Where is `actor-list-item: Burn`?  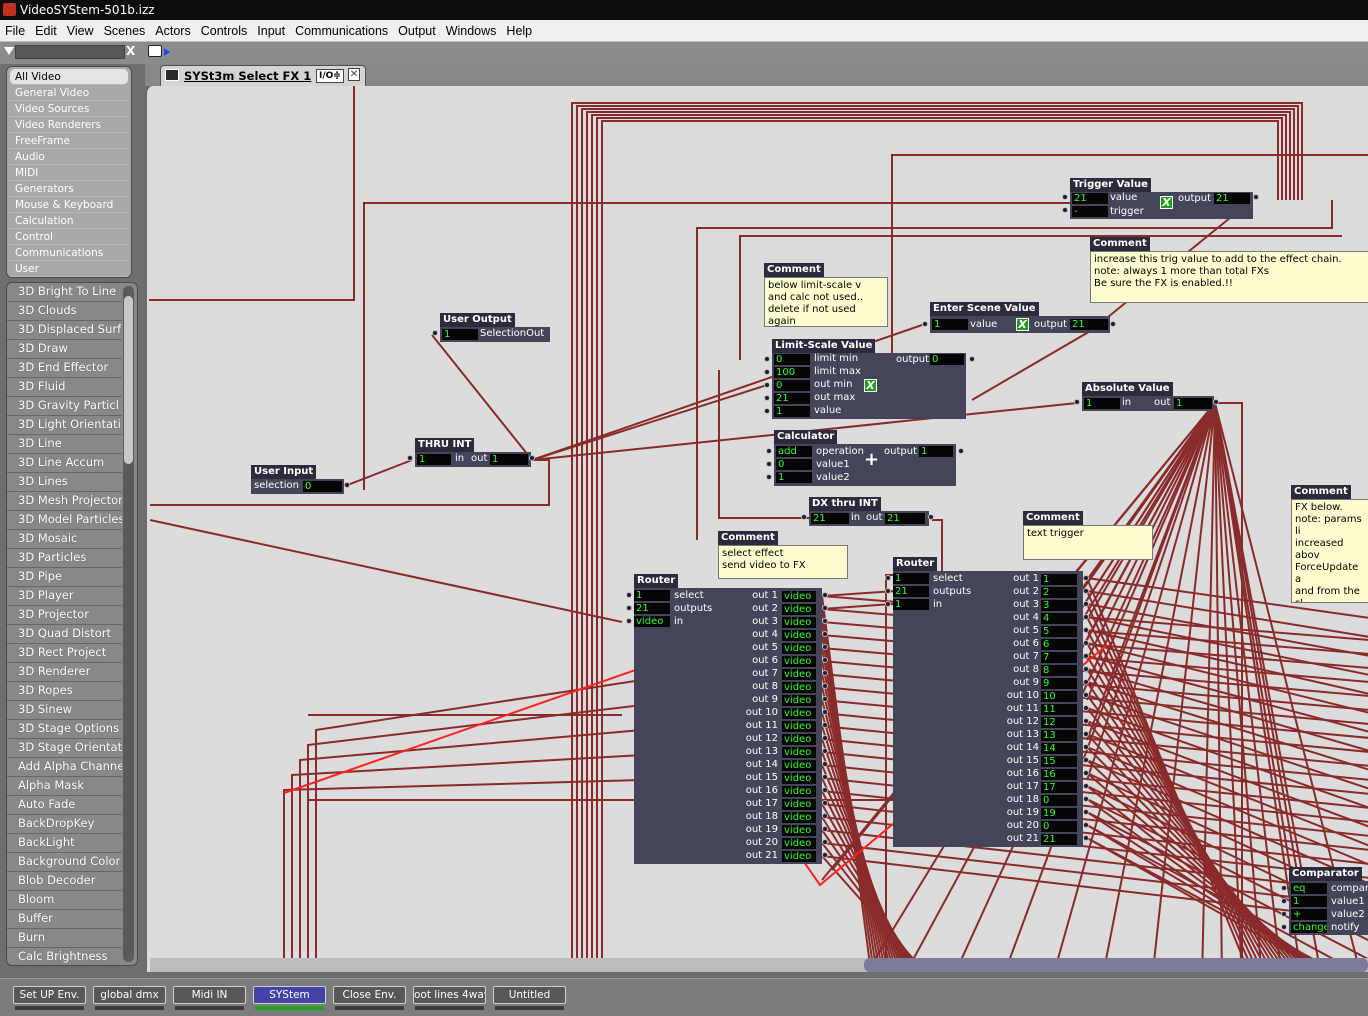
actor-list-item: Burn is located at coordinates (64, 938).